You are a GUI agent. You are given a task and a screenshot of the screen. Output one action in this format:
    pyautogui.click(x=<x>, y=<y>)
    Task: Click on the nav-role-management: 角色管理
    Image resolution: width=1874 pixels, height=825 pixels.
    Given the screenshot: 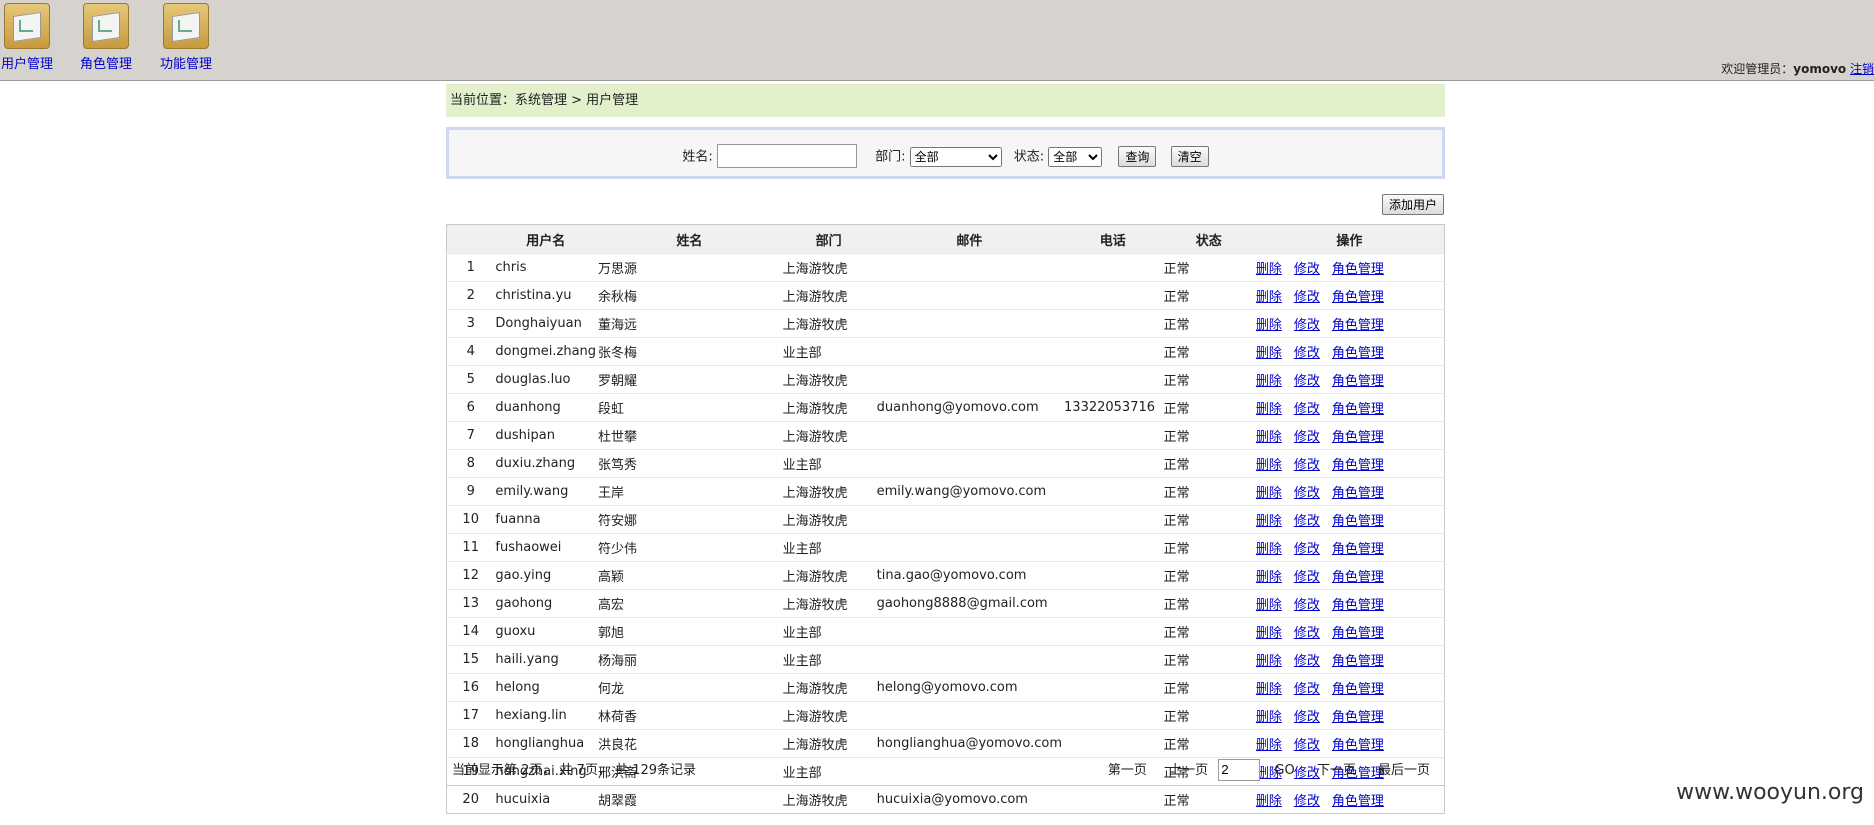 What is the action you would take?
    pyautogui.click(x=106, y=37)
    